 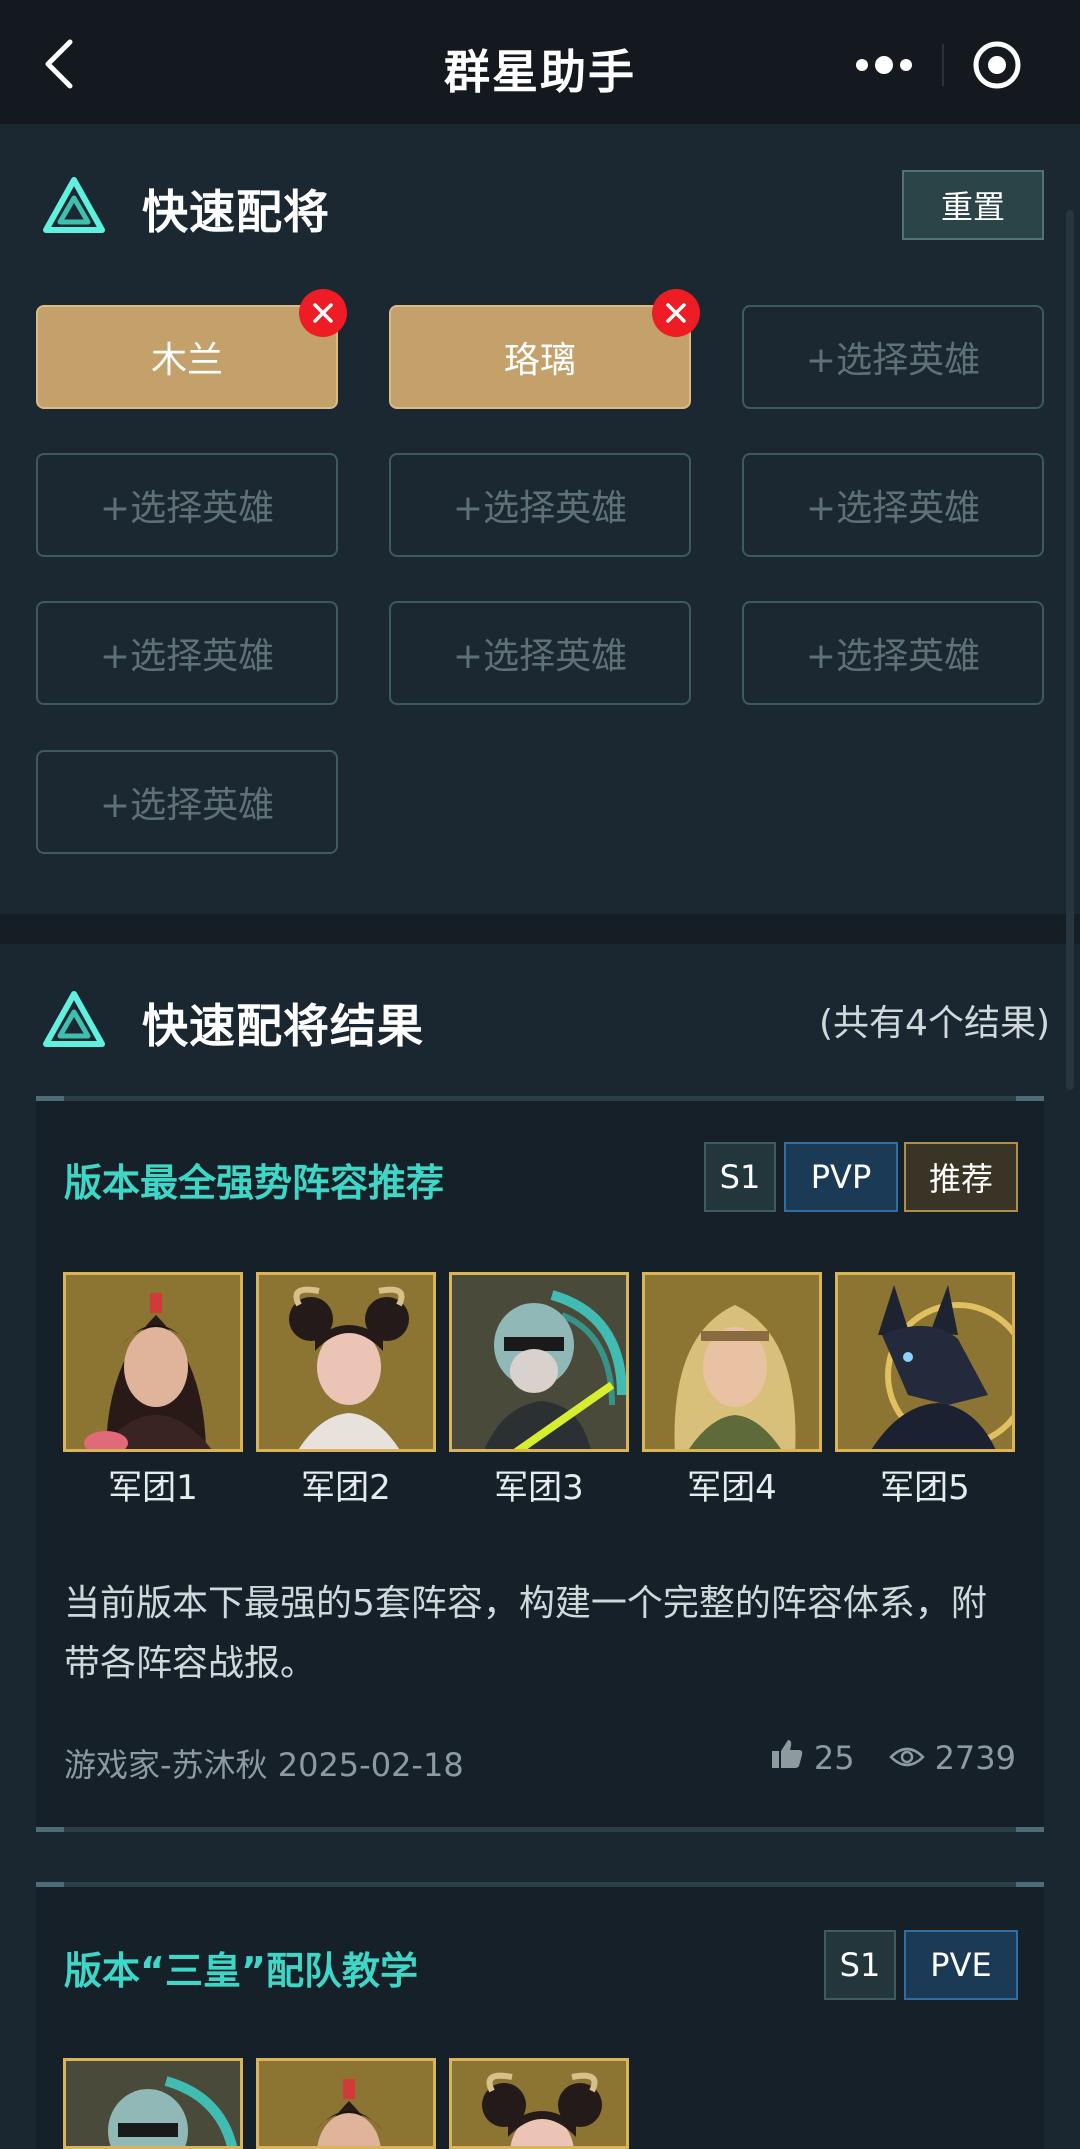 What do you see at coordinates (732, 1488) in the screenshot?
I see `hero-label-4: 军团4` at bounding box center [732, 1488].